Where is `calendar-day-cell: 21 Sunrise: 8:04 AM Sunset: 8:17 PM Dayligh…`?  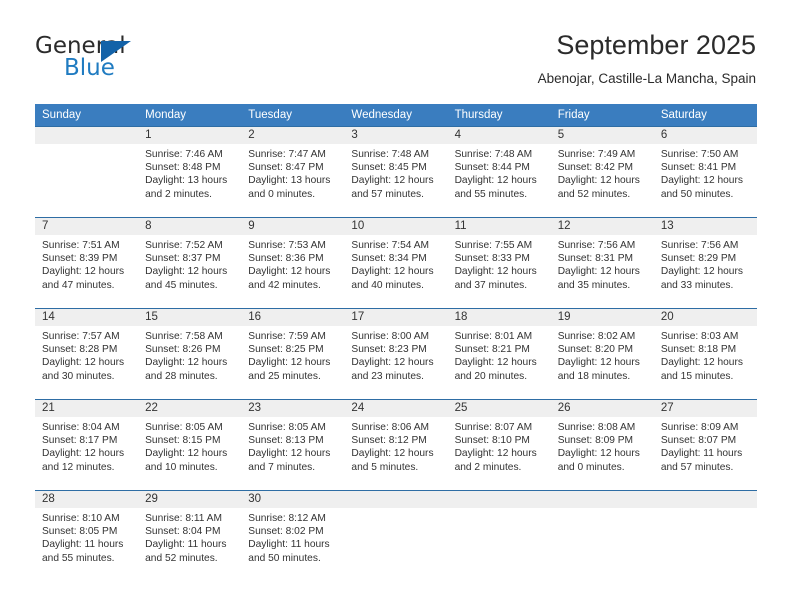
calendar-day-cell: 21 Sunrise: 8:04 AM Sunset: 8:17 PM Dayligh… is located at coordinates (87, 445).